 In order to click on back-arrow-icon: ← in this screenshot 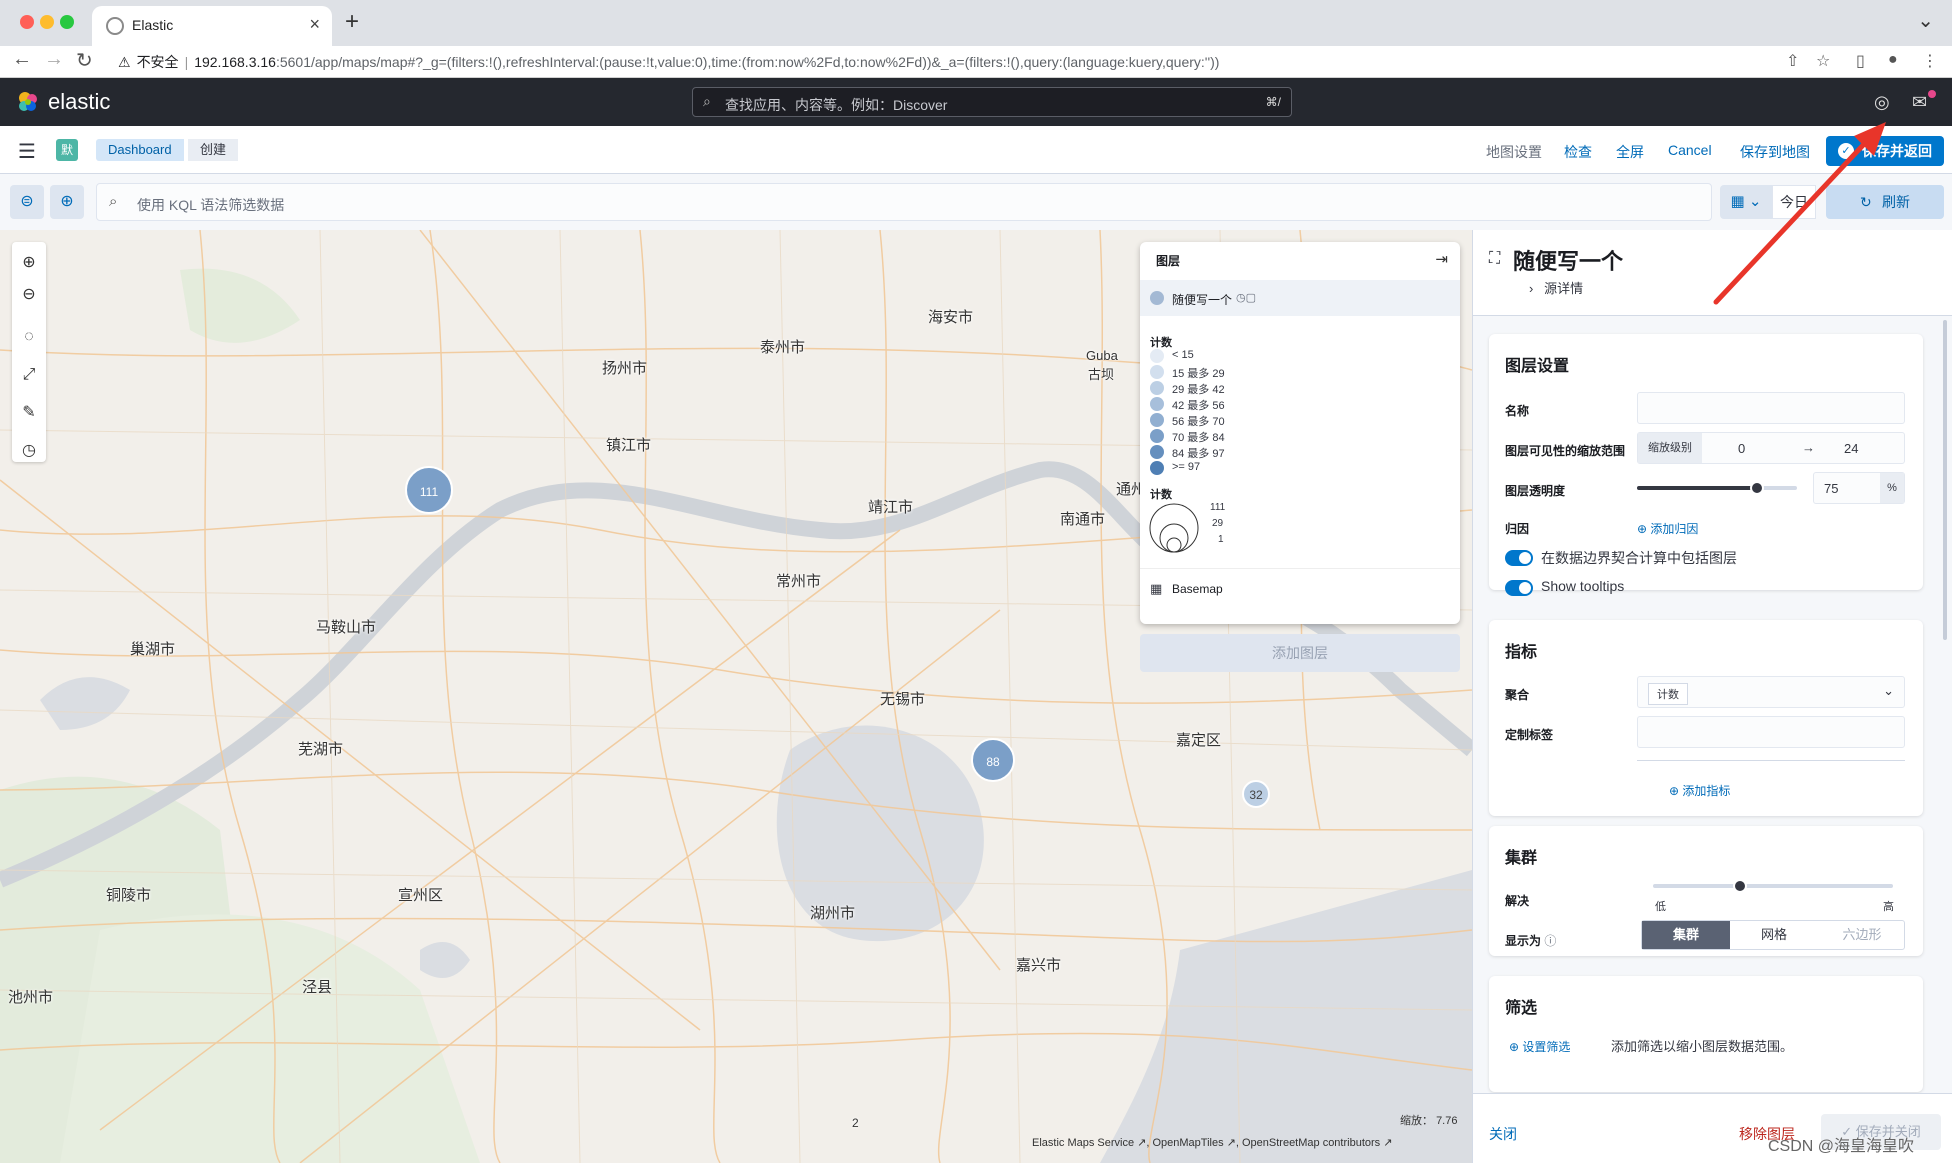, I will do `click(22, 59)`.